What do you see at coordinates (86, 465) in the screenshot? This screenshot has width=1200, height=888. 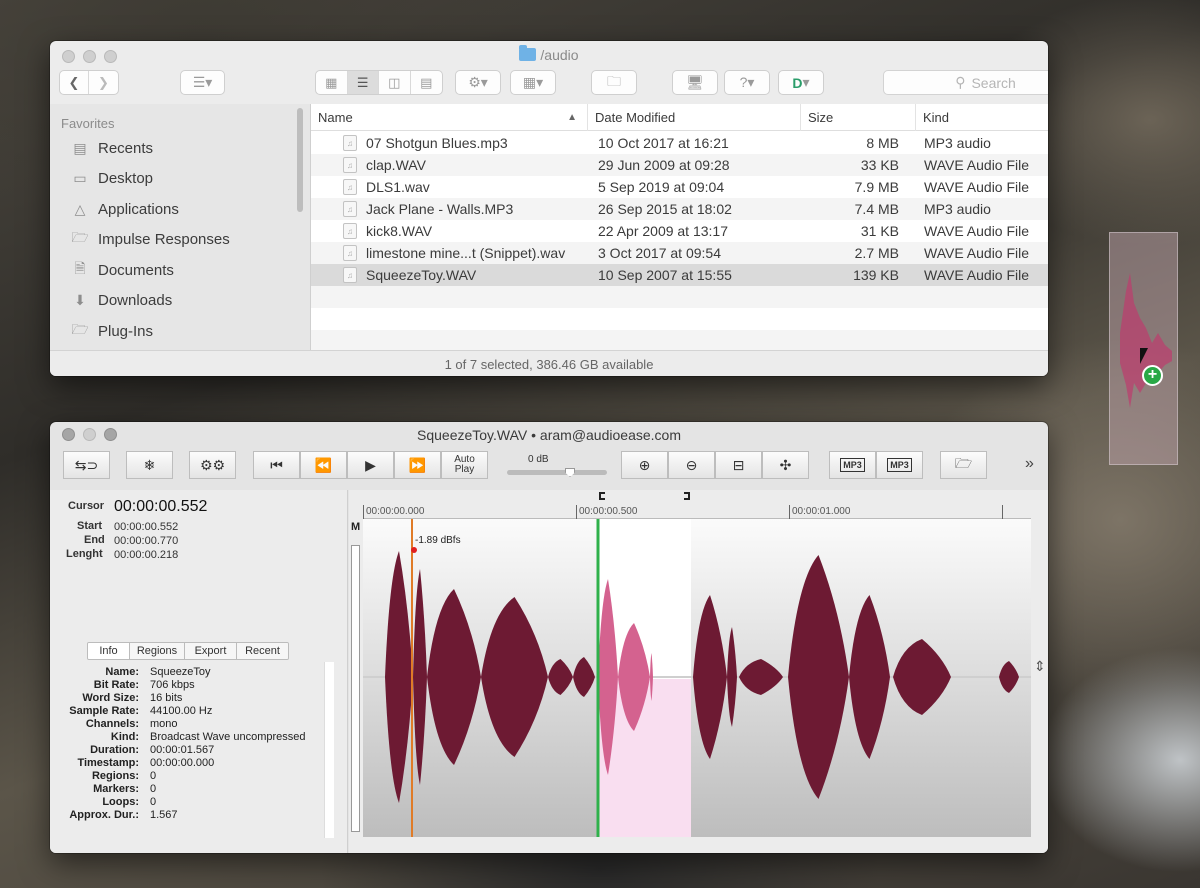 I see `loop-tool-button: ⇆⊃` at bounding box center [86, 465].